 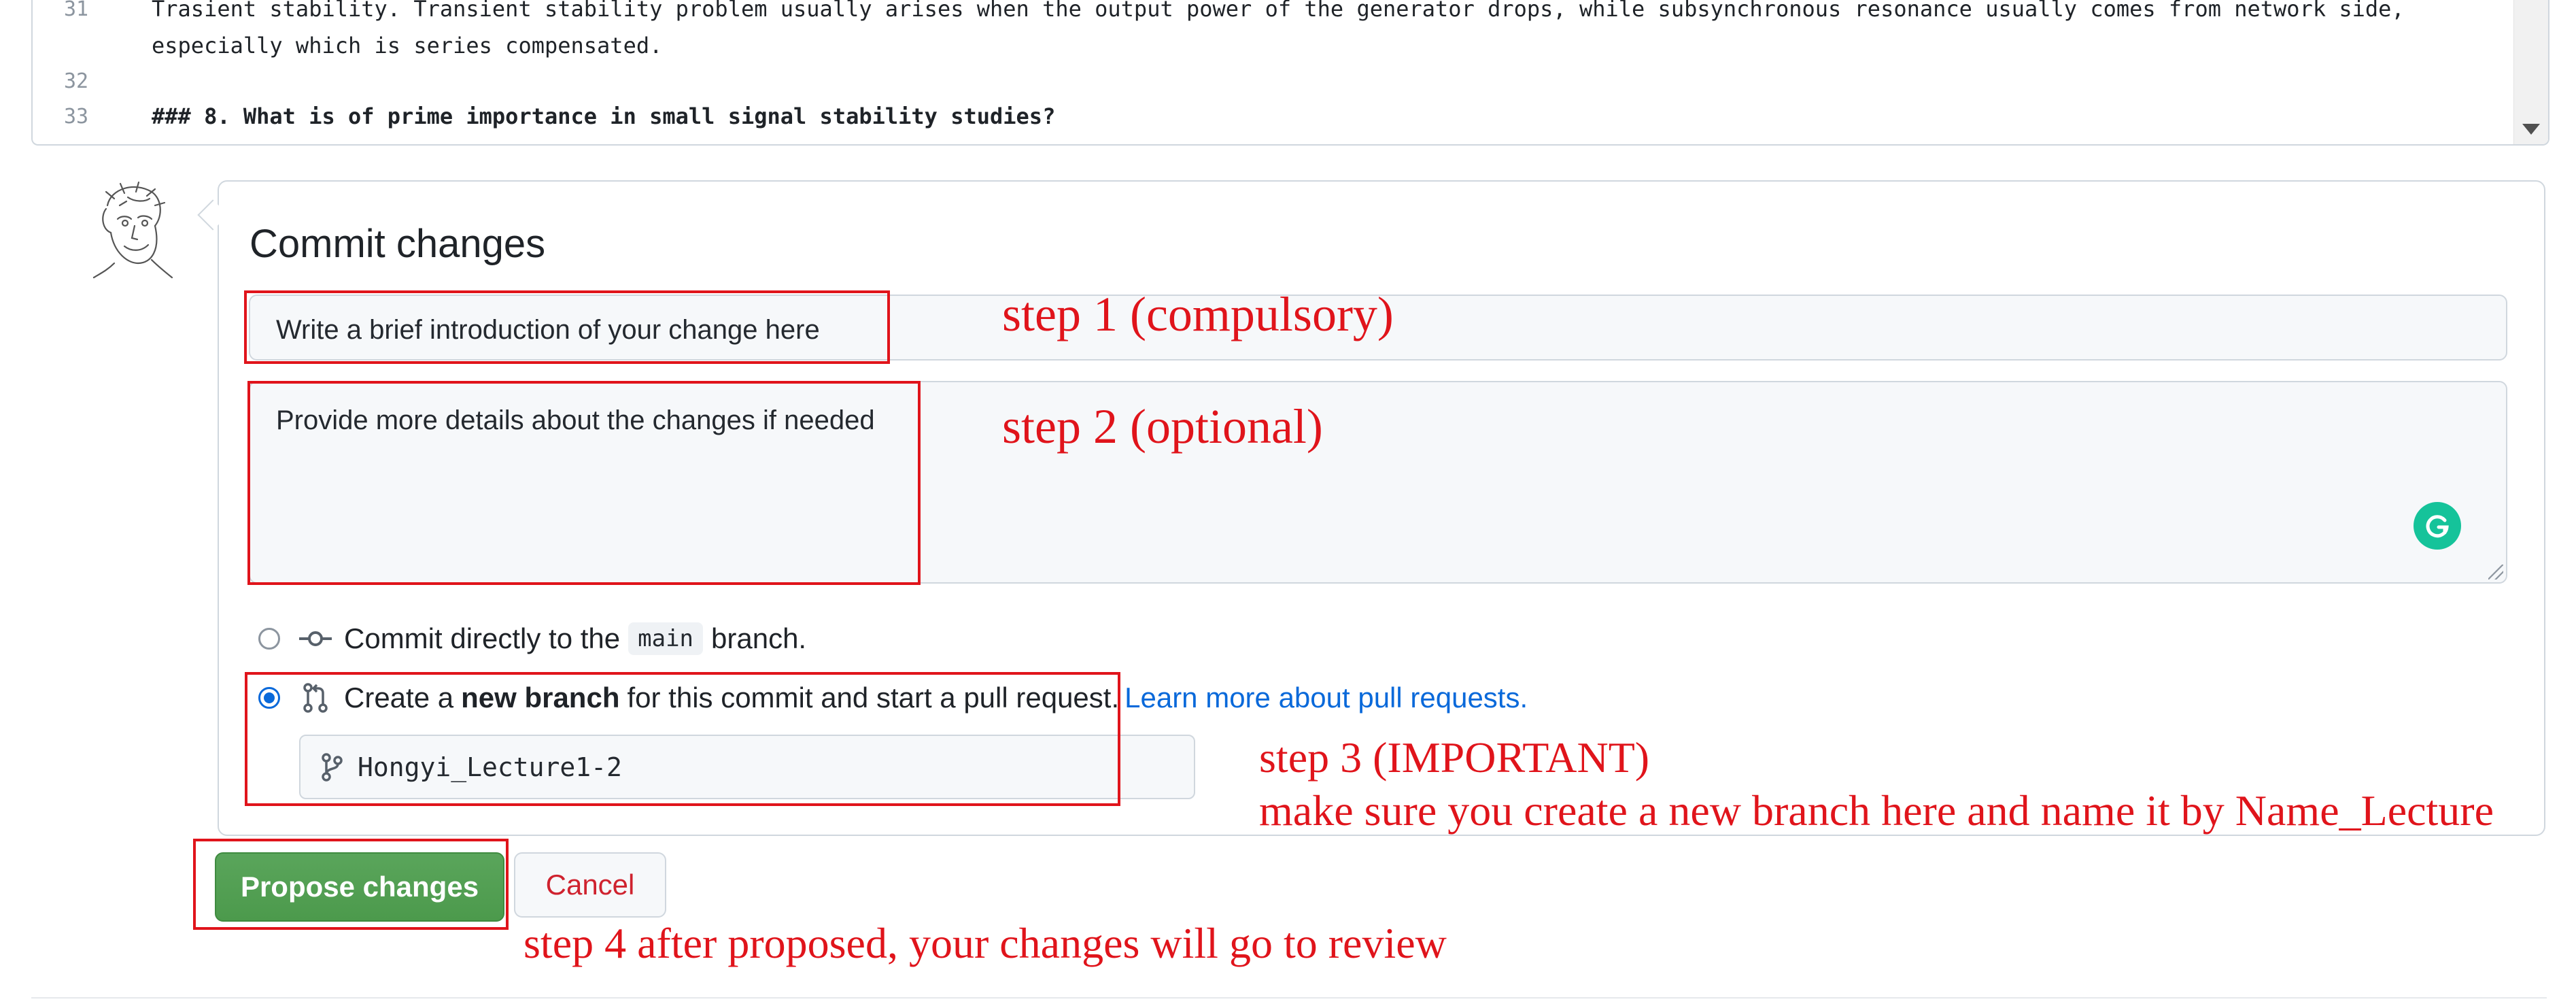 I want to click on main-branch-code: main, so click(x=666, y=638).